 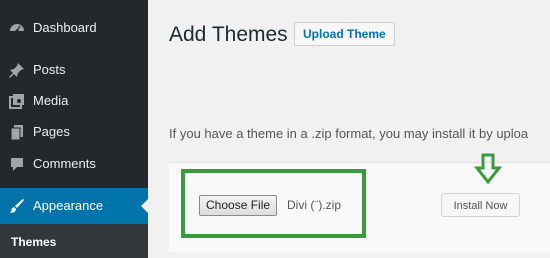 I want to click on pin-icon, so click(x=17, y=70).